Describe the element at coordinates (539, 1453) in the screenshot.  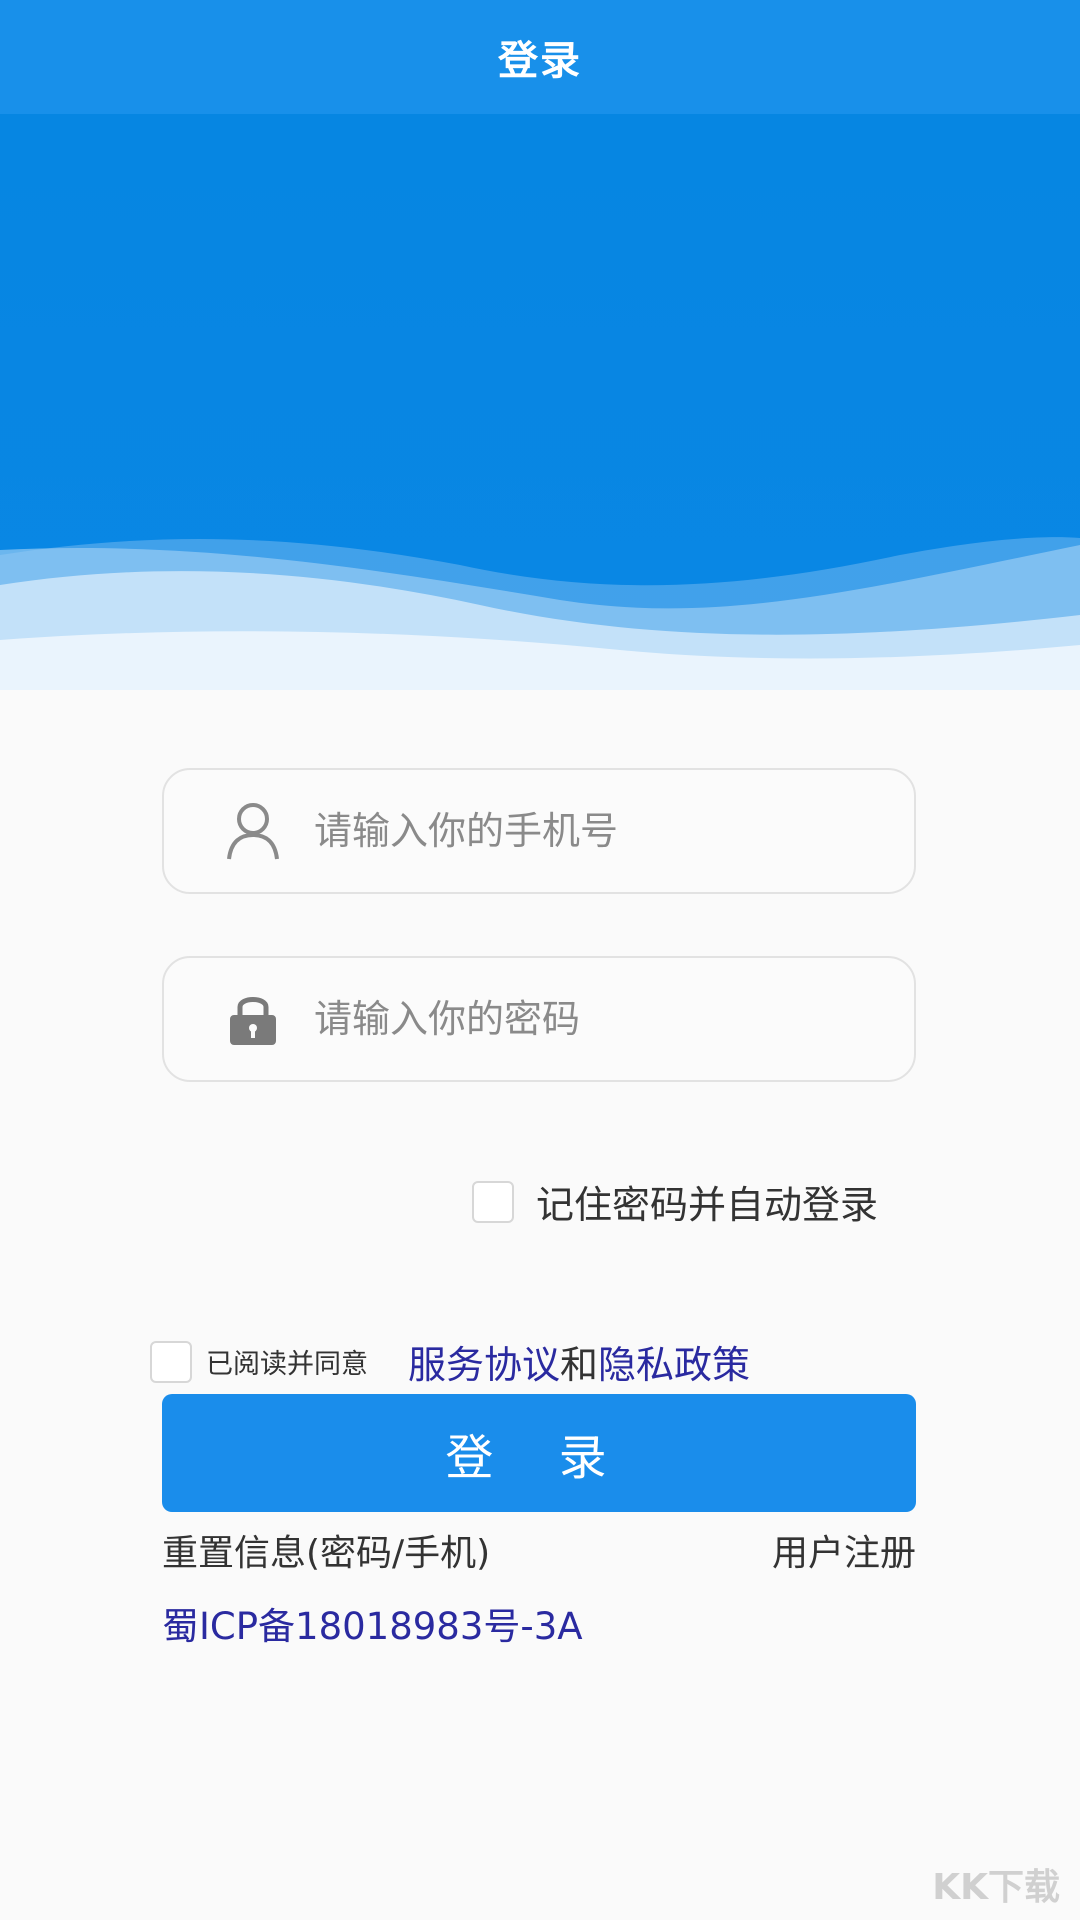
I see `login-button: 登 录` at that location.